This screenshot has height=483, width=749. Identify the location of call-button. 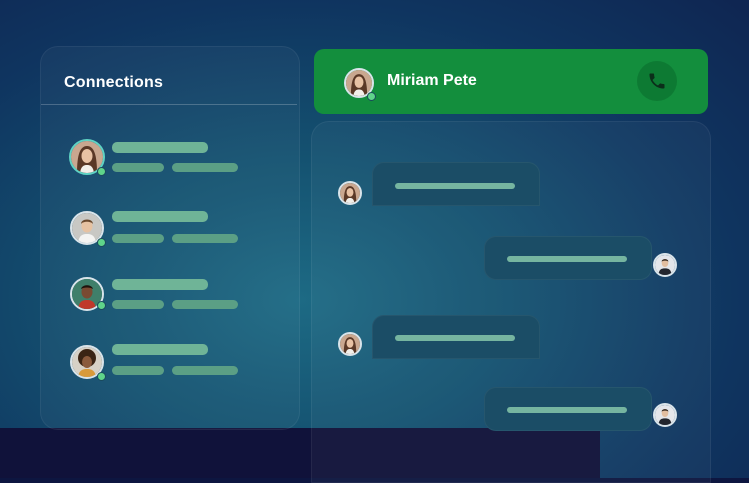
(657, 81).